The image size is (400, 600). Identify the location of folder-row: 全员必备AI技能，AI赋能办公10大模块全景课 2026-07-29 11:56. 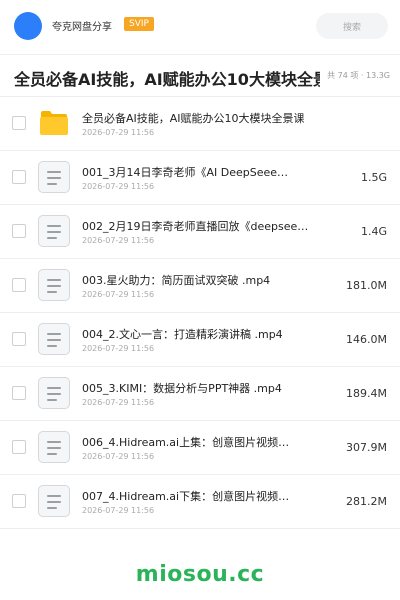
(200, 124).